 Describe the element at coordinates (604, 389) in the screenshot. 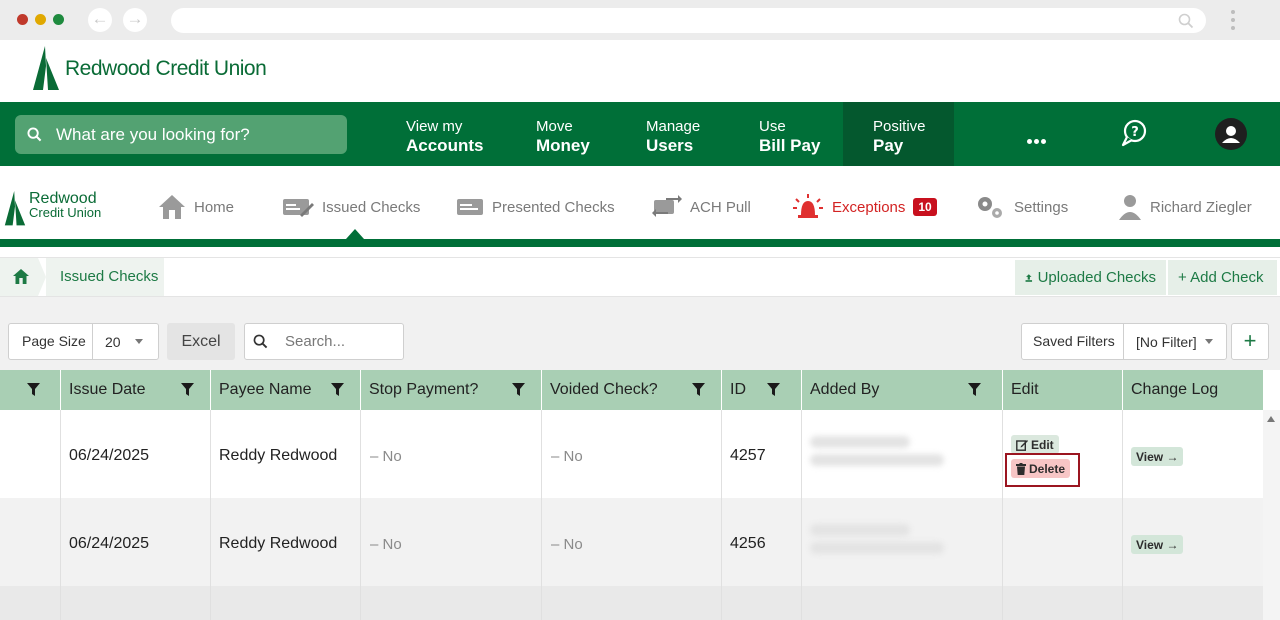

I see `header-label: Voided Check?` at that location.